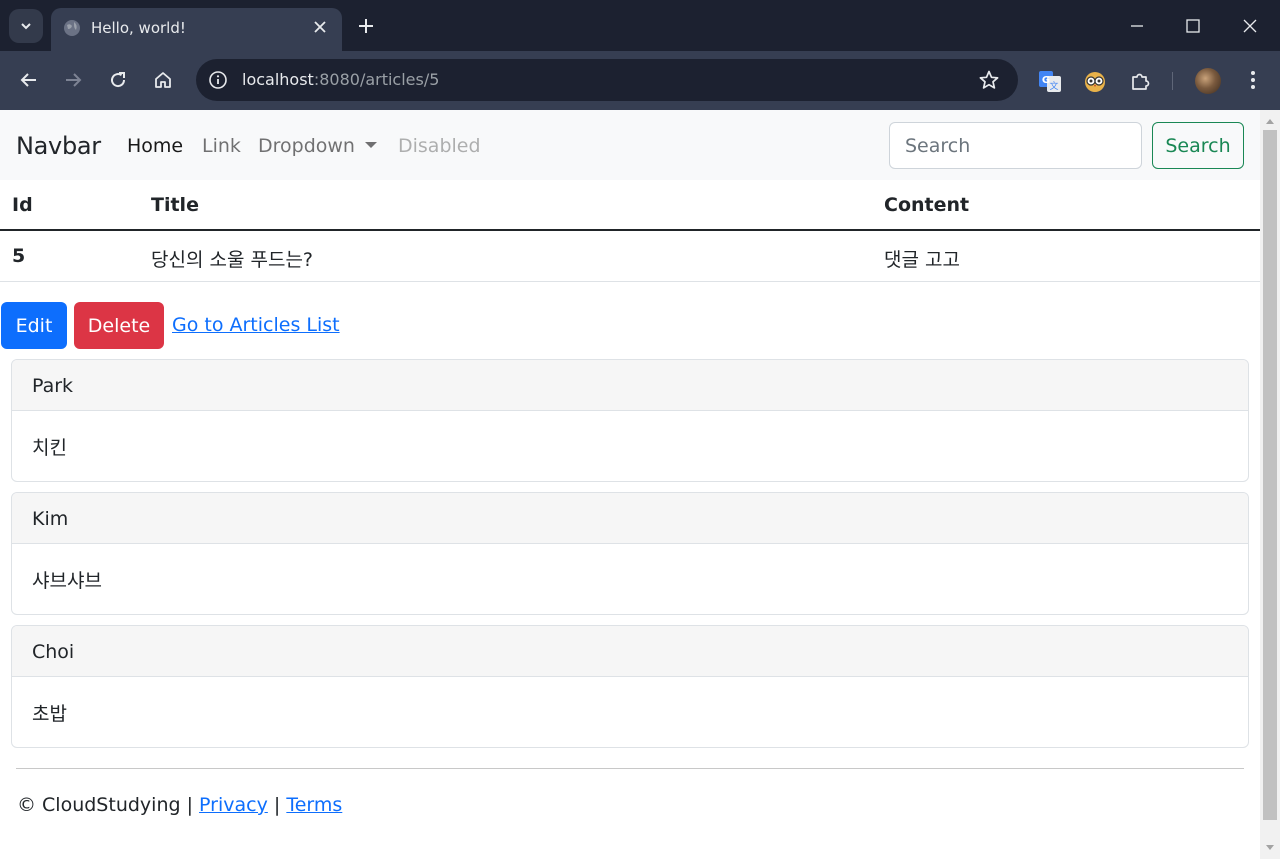 This screenshot has width=1280, height=859. I want to click on chevron-down-icon, so click(26, 26).